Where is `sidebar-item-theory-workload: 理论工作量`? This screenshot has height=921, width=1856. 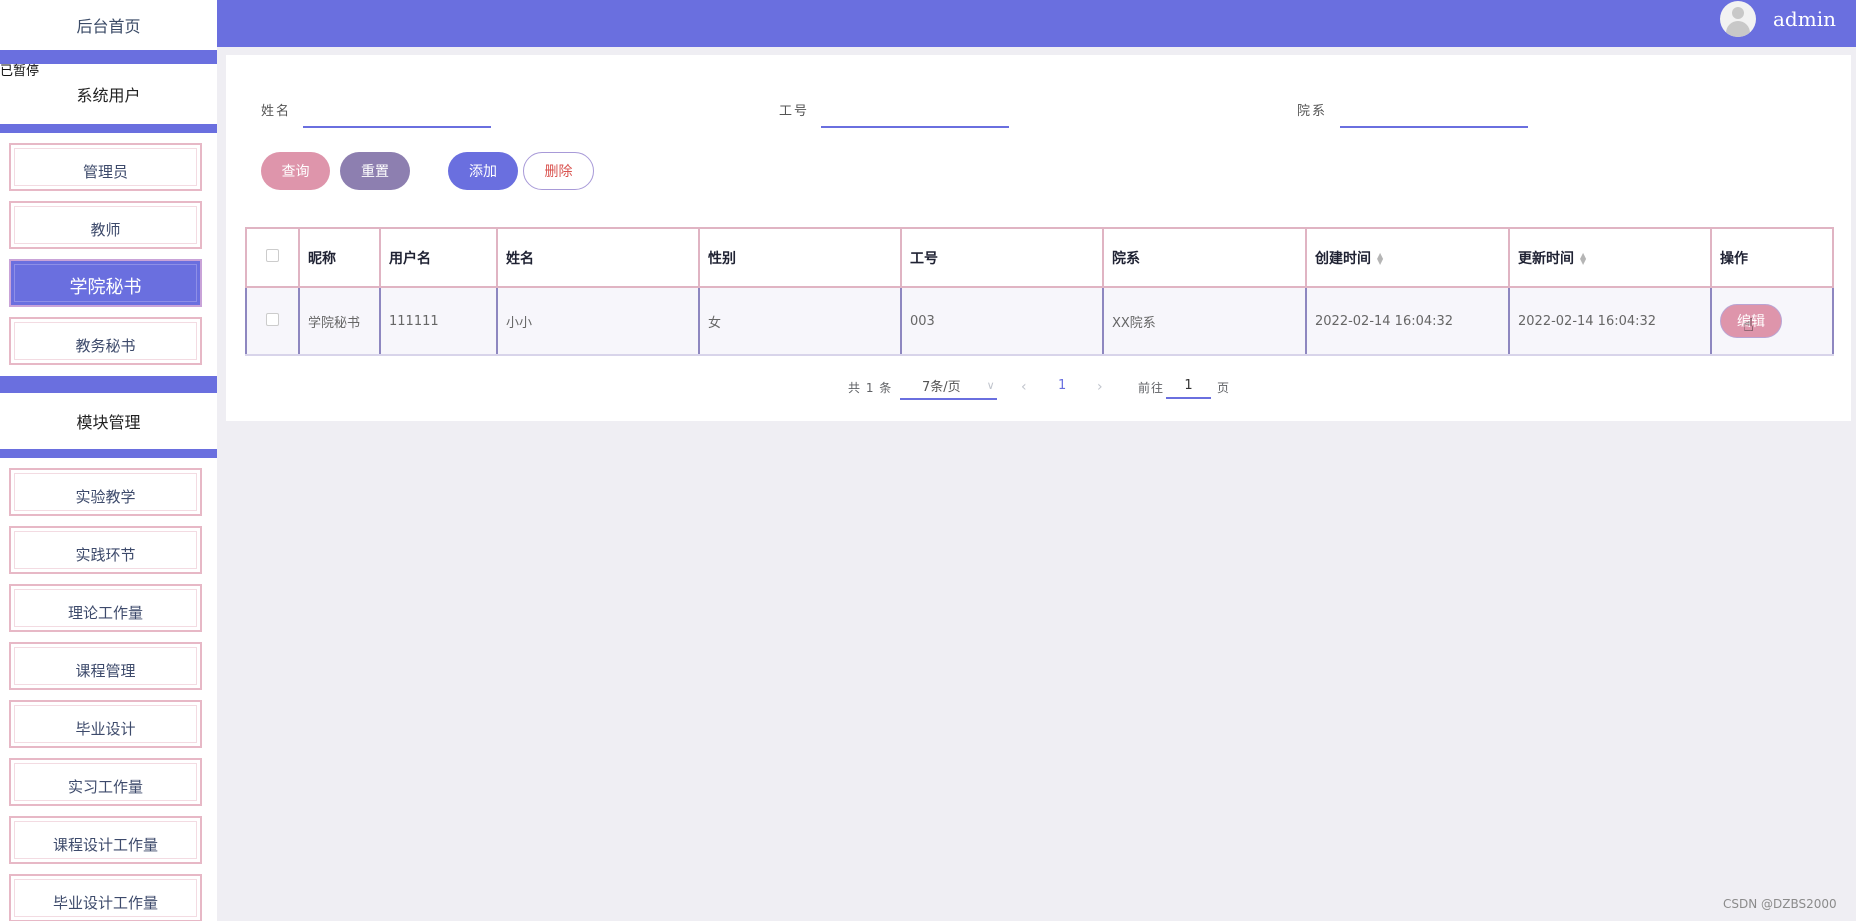
sidebar-item-theory-workload: 理论工作量 is located at coordinates (105, 608).